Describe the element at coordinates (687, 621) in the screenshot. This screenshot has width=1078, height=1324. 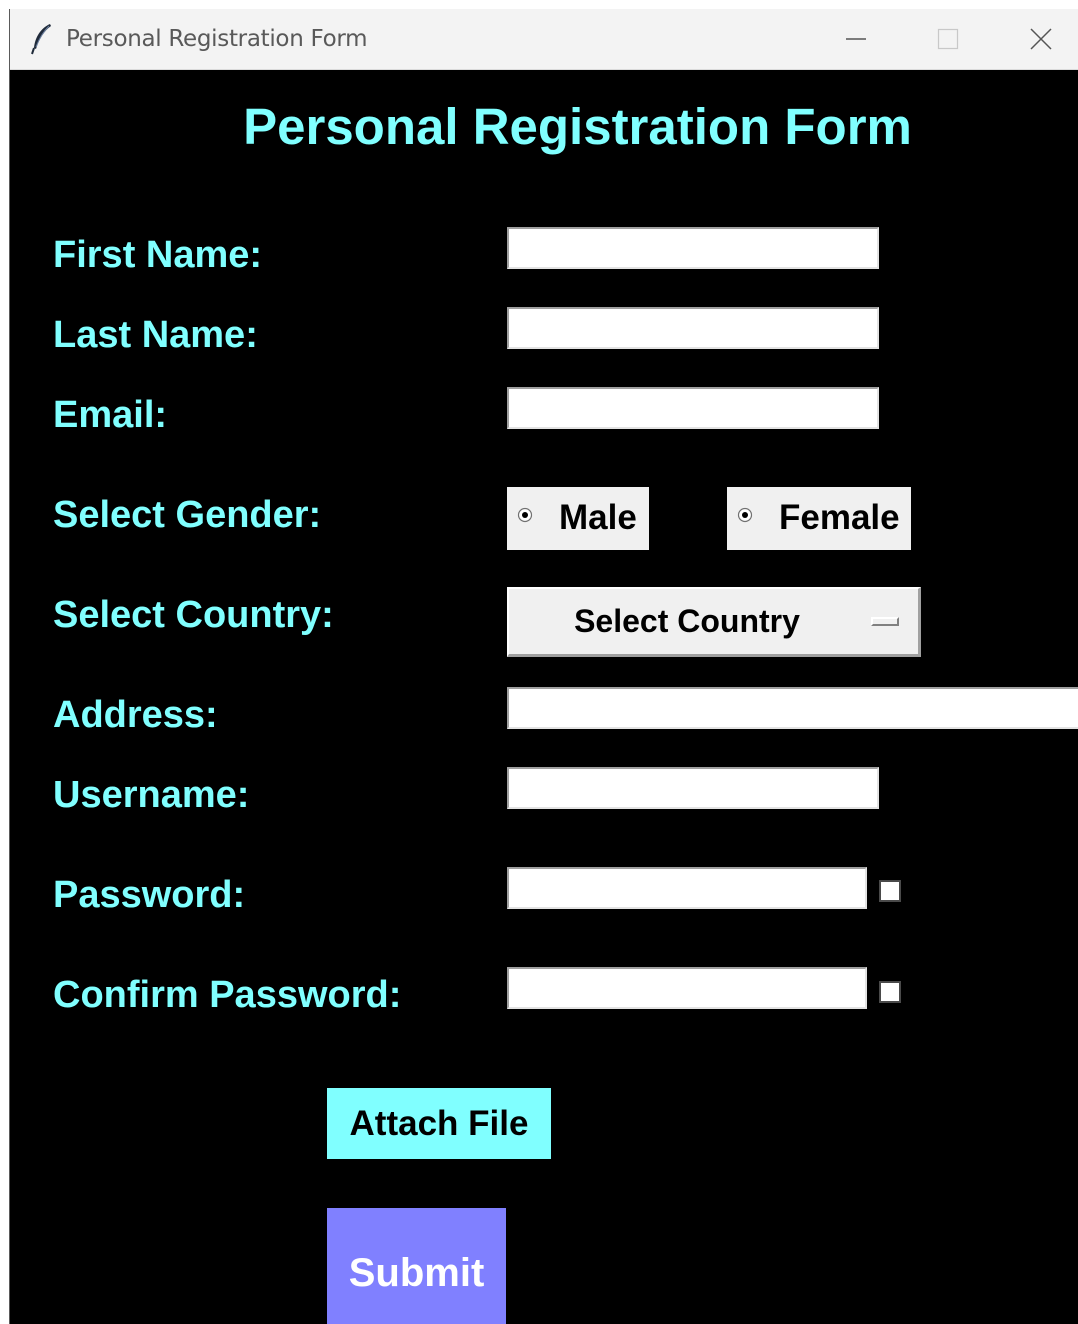
I see `country-selected-value: Select Country` at that location.